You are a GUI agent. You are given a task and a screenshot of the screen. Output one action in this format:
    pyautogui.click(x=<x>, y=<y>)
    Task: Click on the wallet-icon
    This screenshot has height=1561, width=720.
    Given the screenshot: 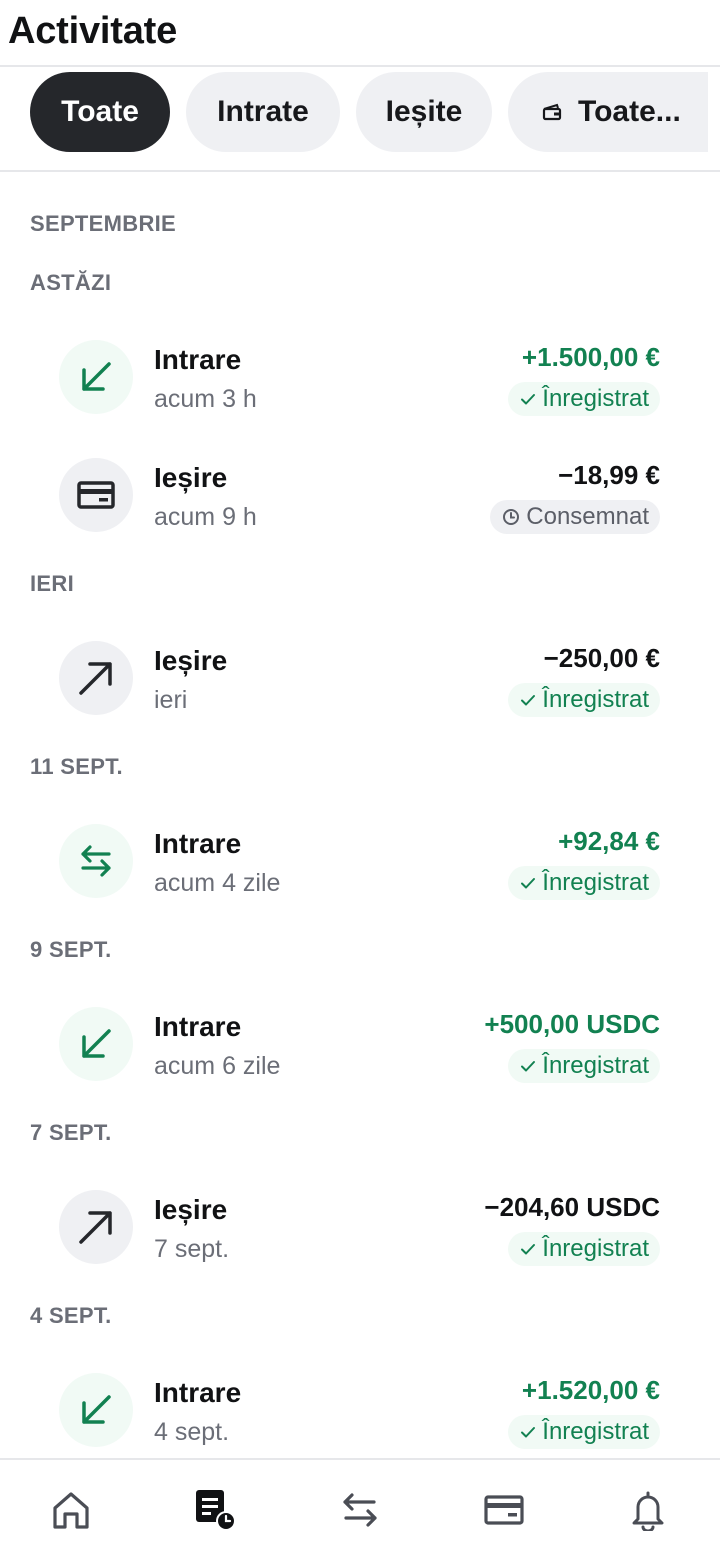 What is the action you would take?
    pyautogui.click(x=552, y=112)
    